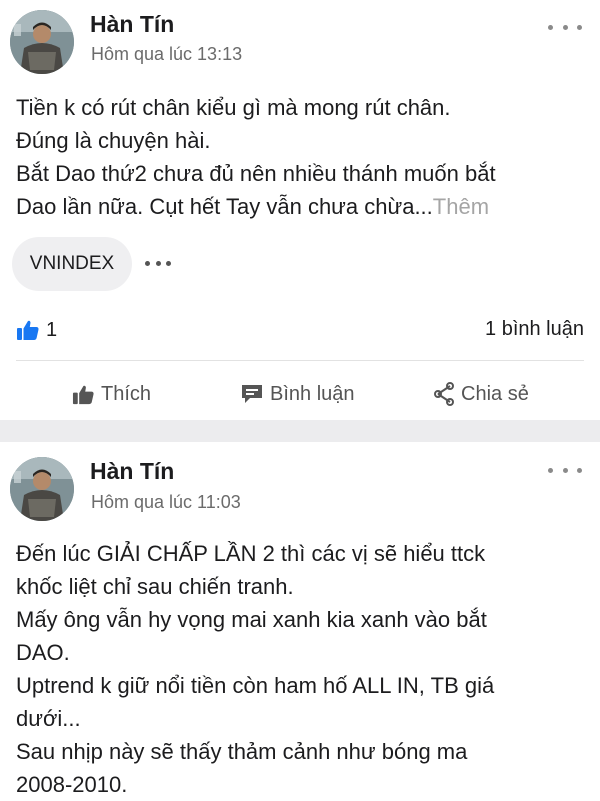 Image resolution: width=600 pixels, height=801 pixels. Describe the element at coordinates (444, 394) in the screenshot. I see `share-icon` at that location.